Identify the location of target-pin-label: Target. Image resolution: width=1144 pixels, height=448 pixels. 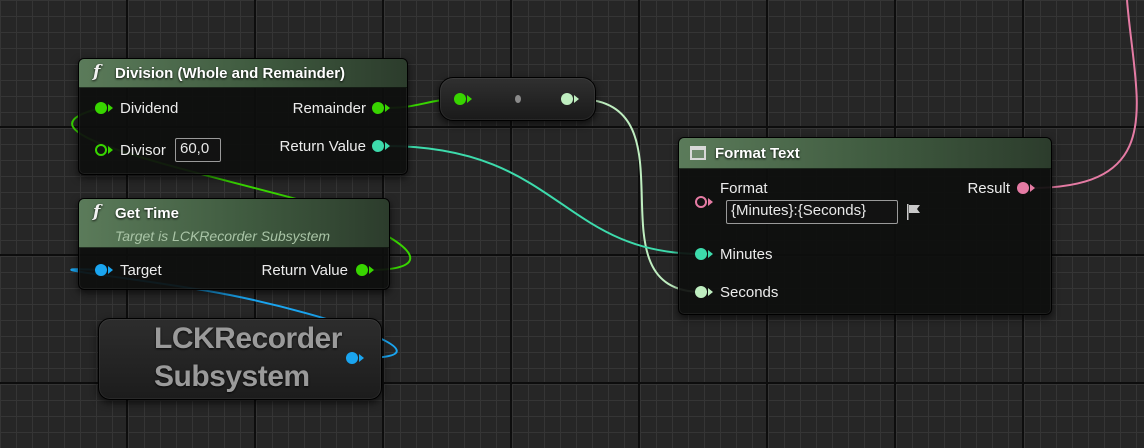
(141, 270).